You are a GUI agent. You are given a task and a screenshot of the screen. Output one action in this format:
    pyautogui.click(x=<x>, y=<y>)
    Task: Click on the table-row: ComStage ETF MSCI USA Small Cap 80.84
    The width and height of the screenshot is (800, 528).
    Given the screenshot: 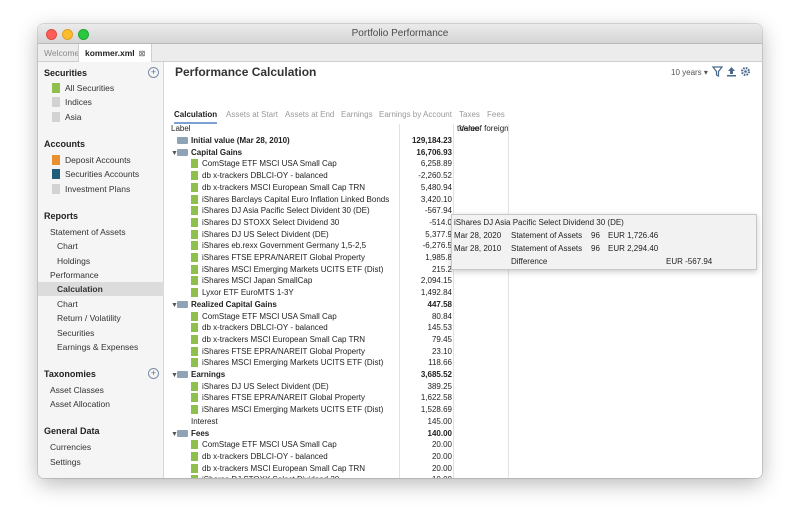 What is the action you would take?
    pyautogui.click(x=335, y=317)
    